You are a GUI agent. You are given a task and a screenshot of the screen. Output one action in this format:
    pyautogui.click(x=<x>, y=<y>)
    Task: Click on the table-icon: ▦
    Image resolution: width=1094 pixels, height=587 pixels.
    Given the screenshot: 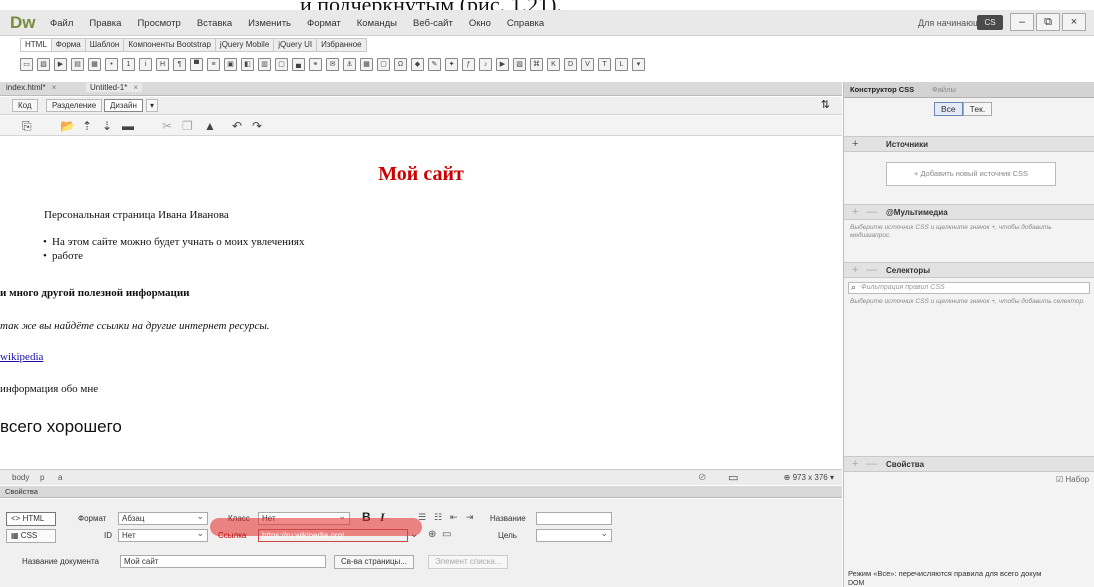 What is the action you would take?
    pyautogui.click(x=94, y=64)
    